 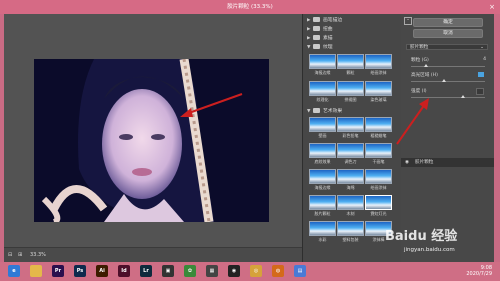 What do you see at coordinates (350, 233) in the screenshot?
I see `filter-thumb: 塑料包装` at bounding box center [350, 233].